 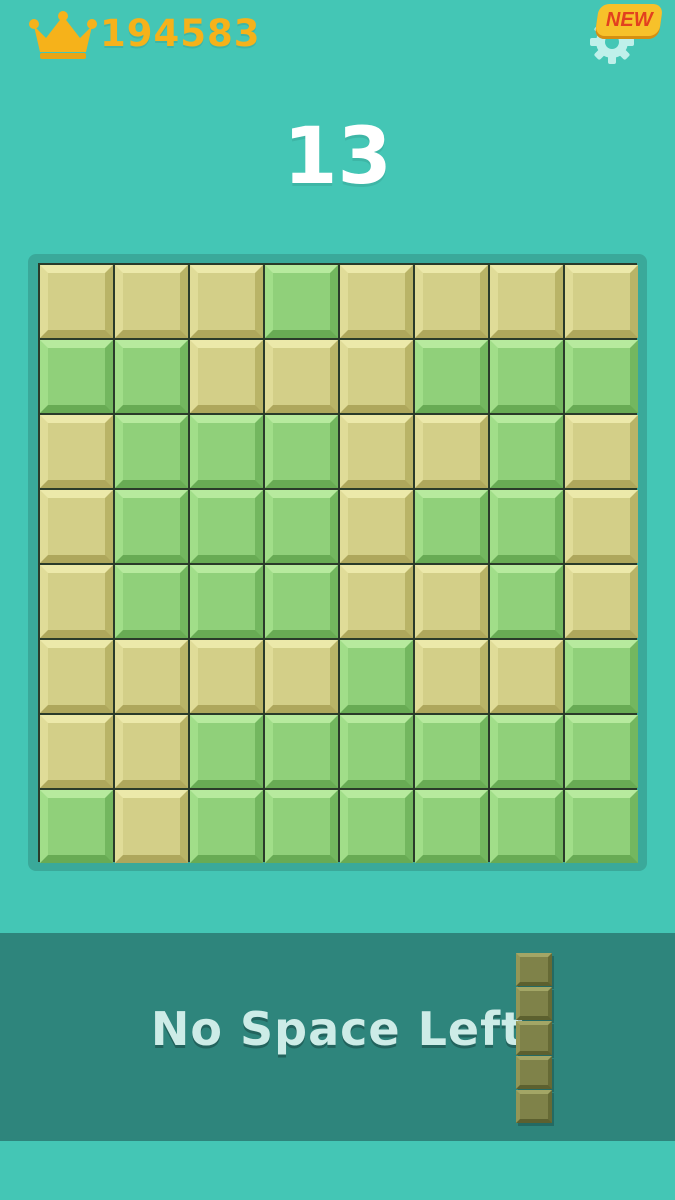 I want to click on best-score: 194583, so click(x=180, y=33).